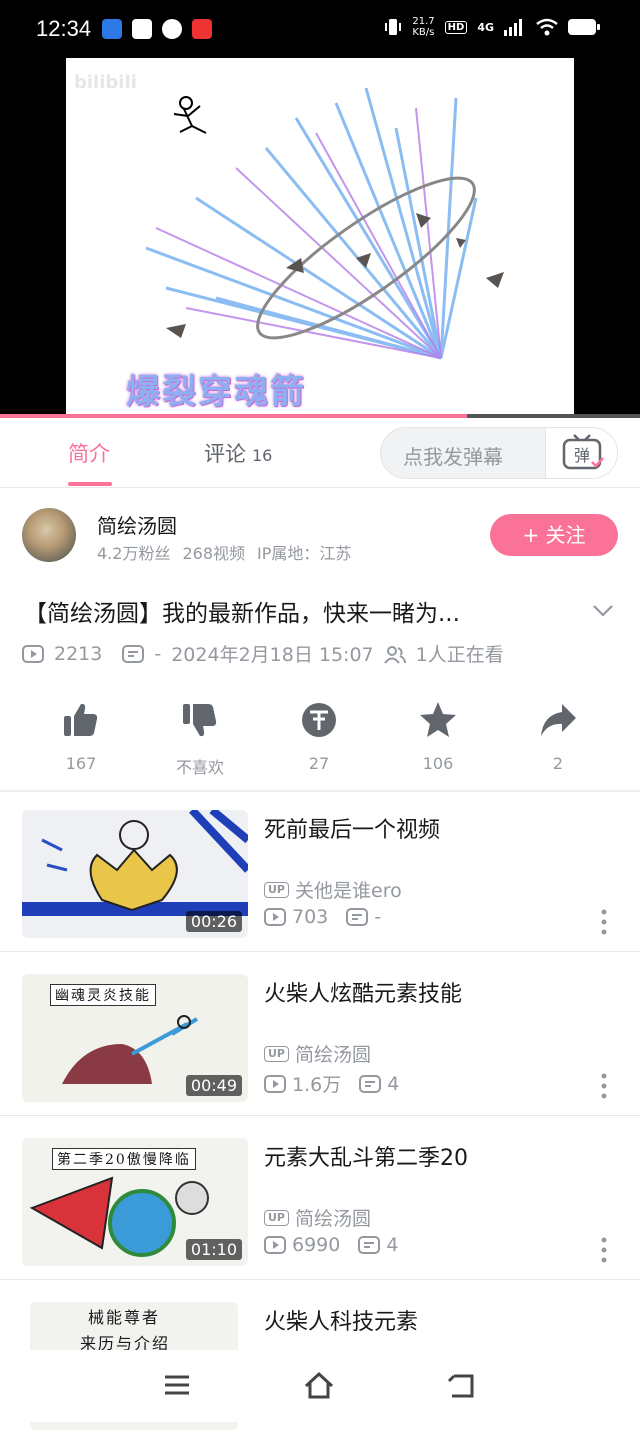 This screenshot has width=640, height=1444. I want to click on vibrate-icon, so click(393, 27).